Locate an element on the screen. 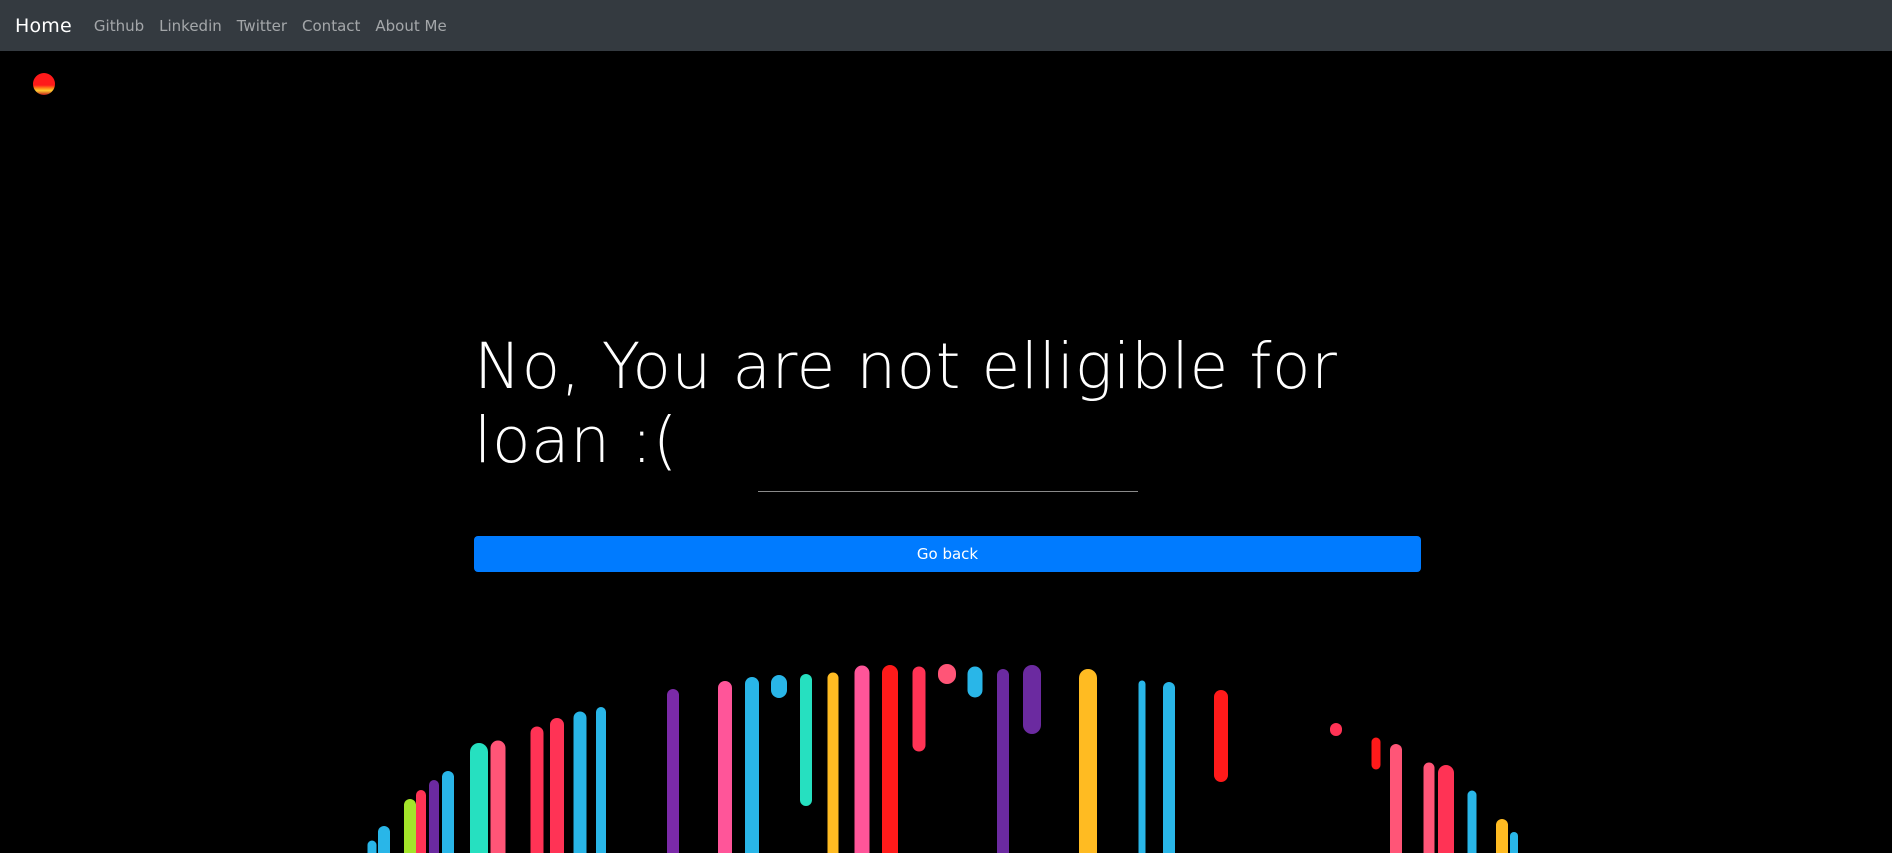 The width and height of the screenshot is (1892, 853). nav-home-link: Home is located at coordinates (43, 26).